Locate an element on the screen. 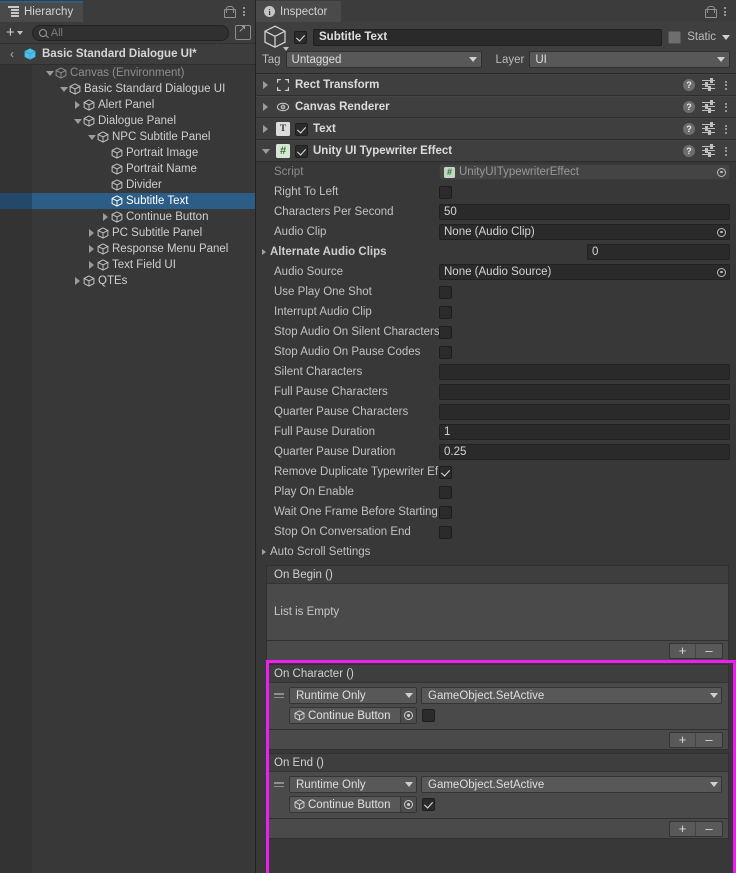 The width and height of the screenshot is (736, 873). property-object-field: None (Audio Clip) is located at coordinates (584, 232).